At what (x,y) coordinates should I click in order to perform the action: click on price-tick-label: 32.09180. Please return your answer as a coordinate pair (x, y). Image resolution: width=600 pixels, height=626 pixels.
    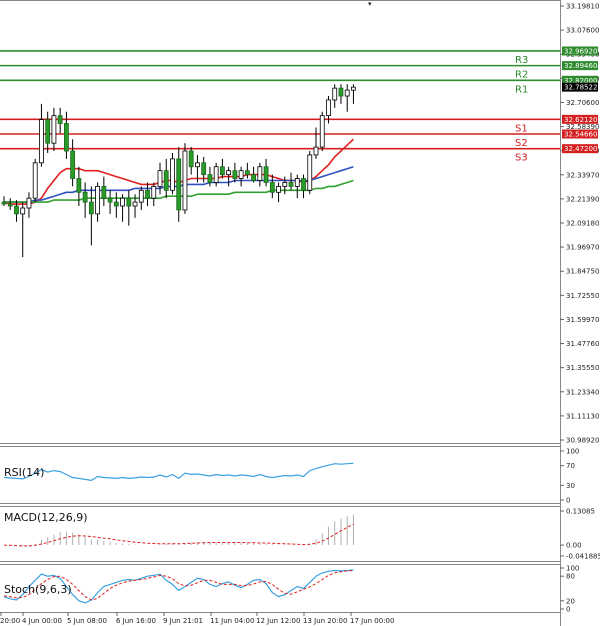
    Looking at the image, I should click on (582, 224).